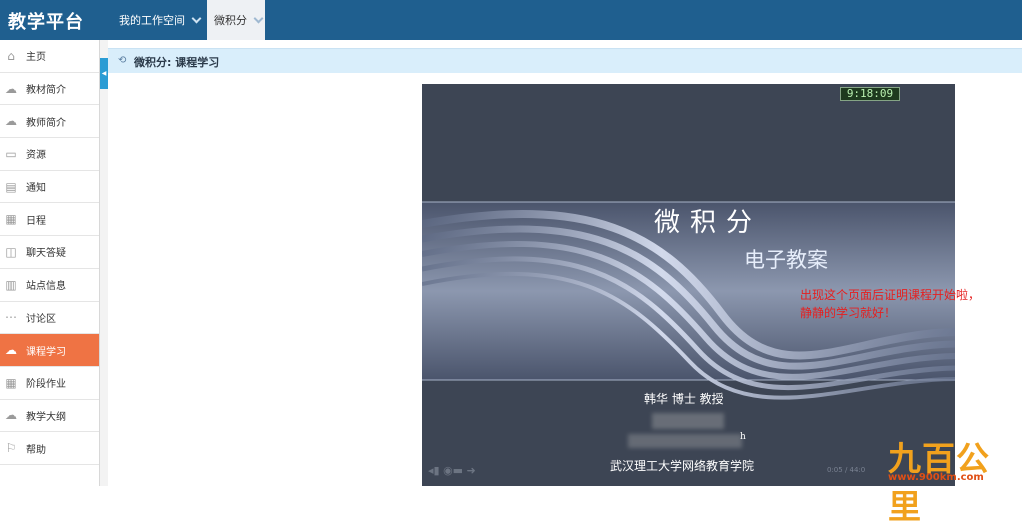 Image resolution: width=1022 pixels, height=528 pixels. What do you see at coordinates (46, 287) in the screenshot?
I see `sidebar-item-label: 站点信息` at bounding box center [46, 287].